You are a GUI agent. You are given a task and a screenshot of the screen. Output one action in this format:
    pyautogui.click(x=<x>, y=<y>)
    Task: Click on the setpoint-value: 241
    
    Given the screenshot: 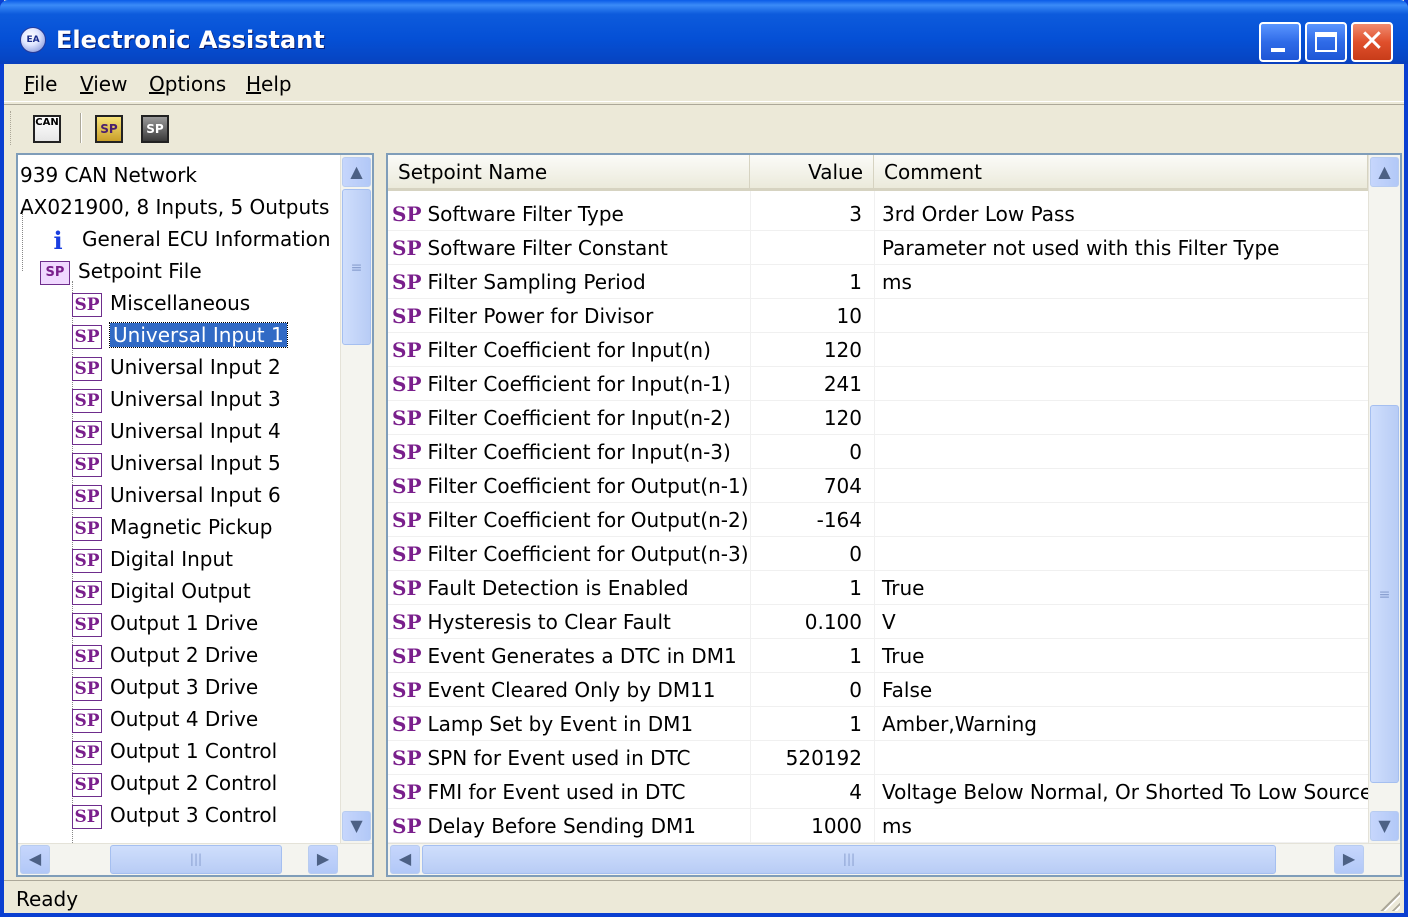 What is the action you would take?
    pyautogui.click(x=806, y=384)
    